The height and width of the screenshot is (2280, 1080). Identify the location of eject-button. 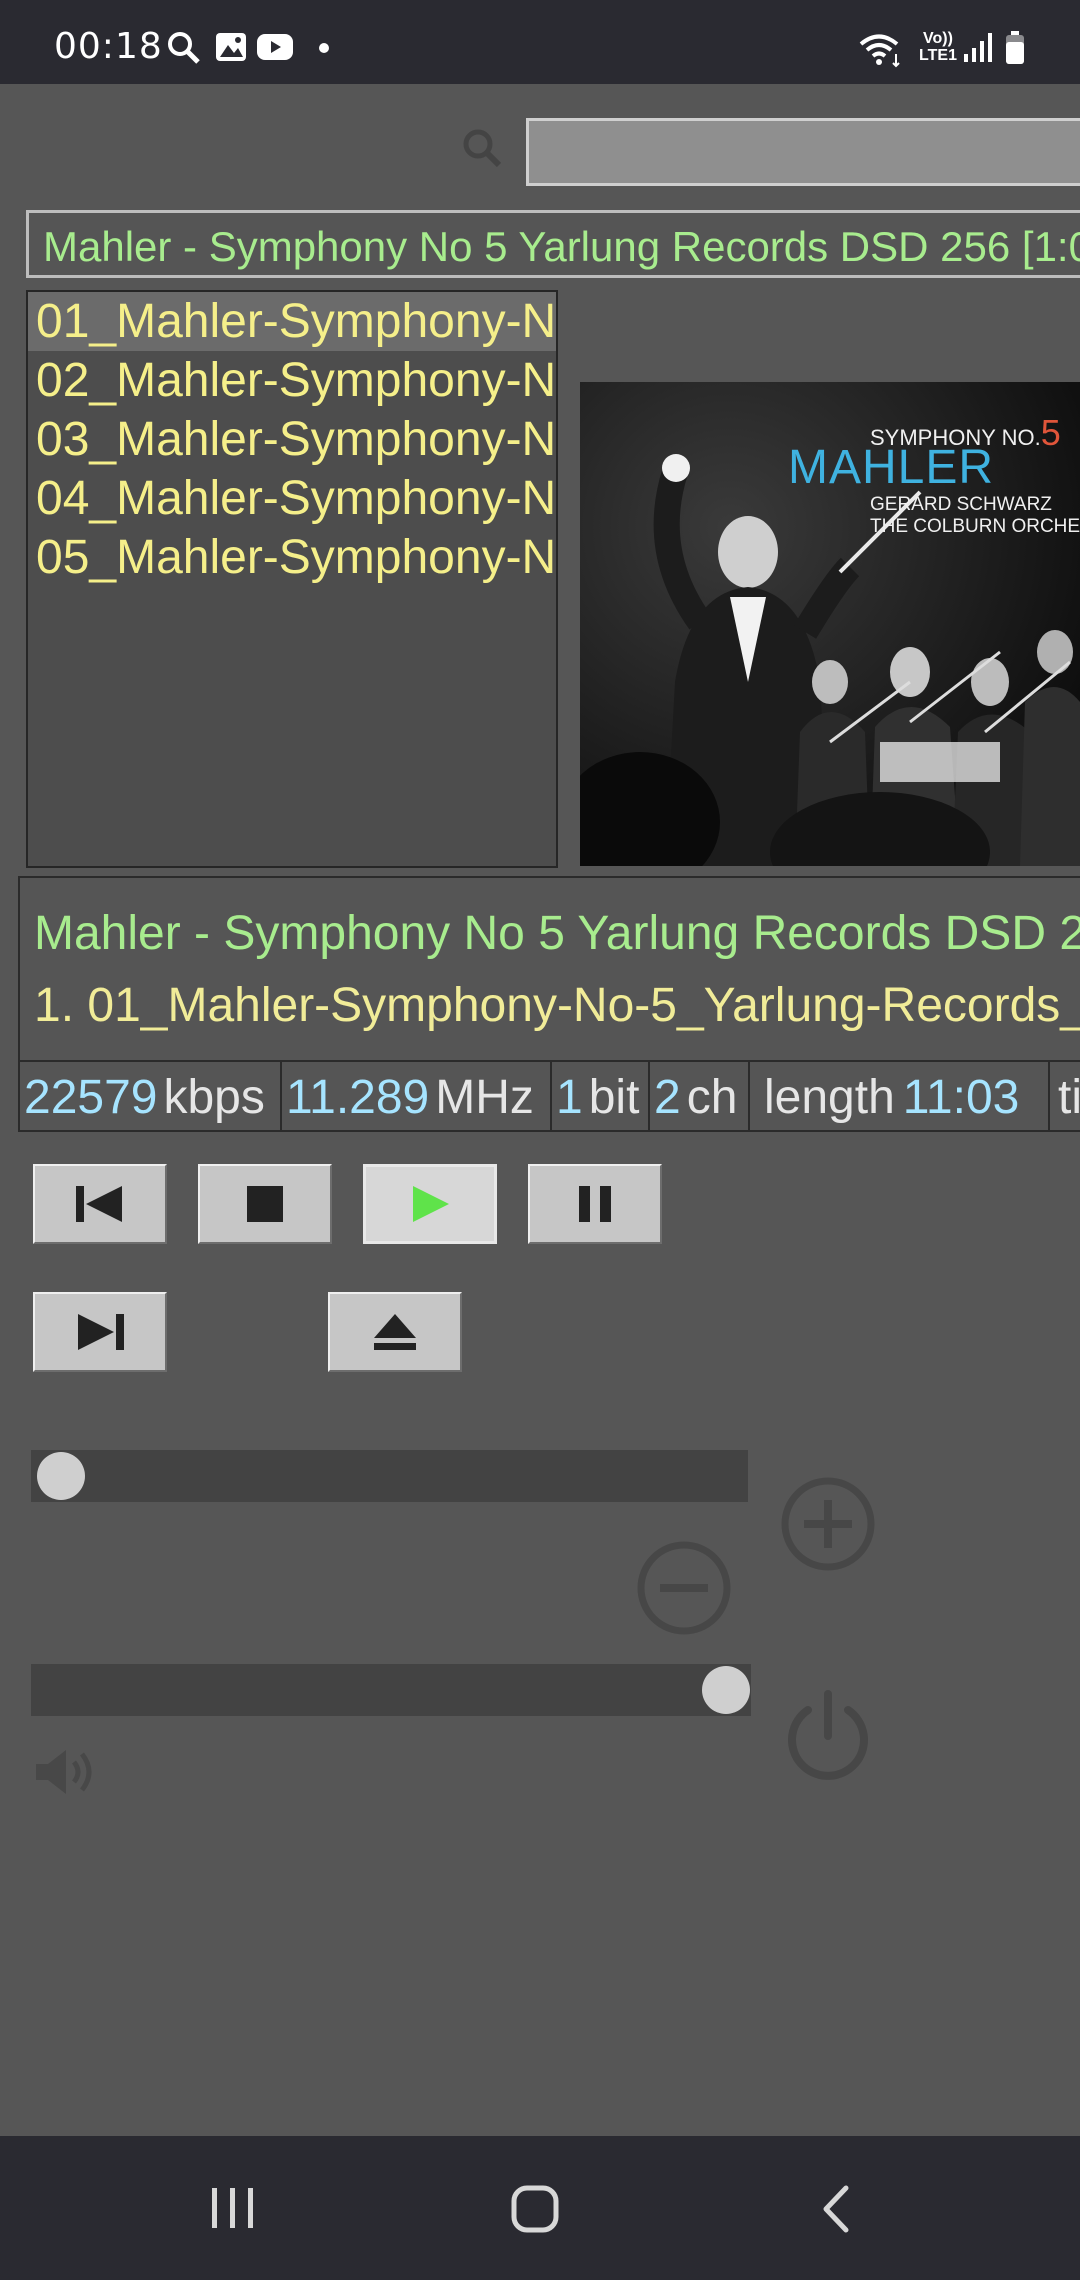
(395, 1332).